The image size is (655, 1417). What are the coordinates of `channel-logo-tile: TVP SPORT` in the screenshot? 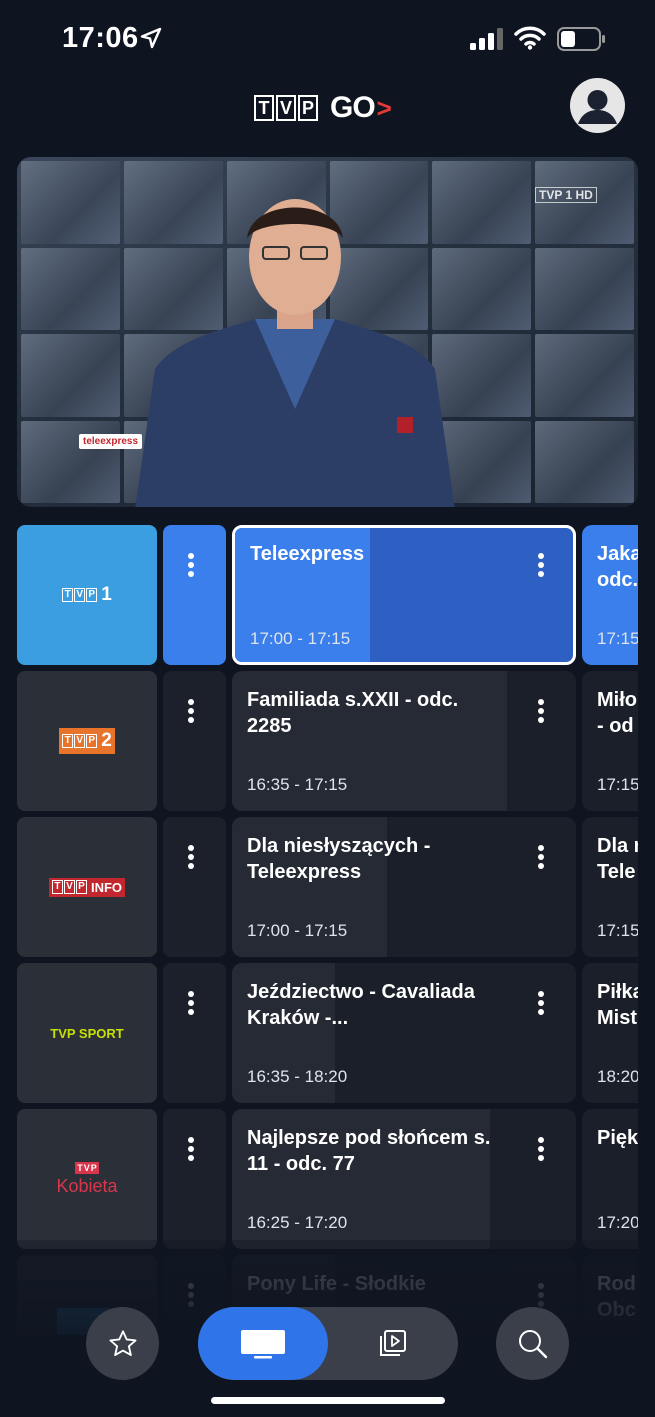 It's located at (87, 1033).